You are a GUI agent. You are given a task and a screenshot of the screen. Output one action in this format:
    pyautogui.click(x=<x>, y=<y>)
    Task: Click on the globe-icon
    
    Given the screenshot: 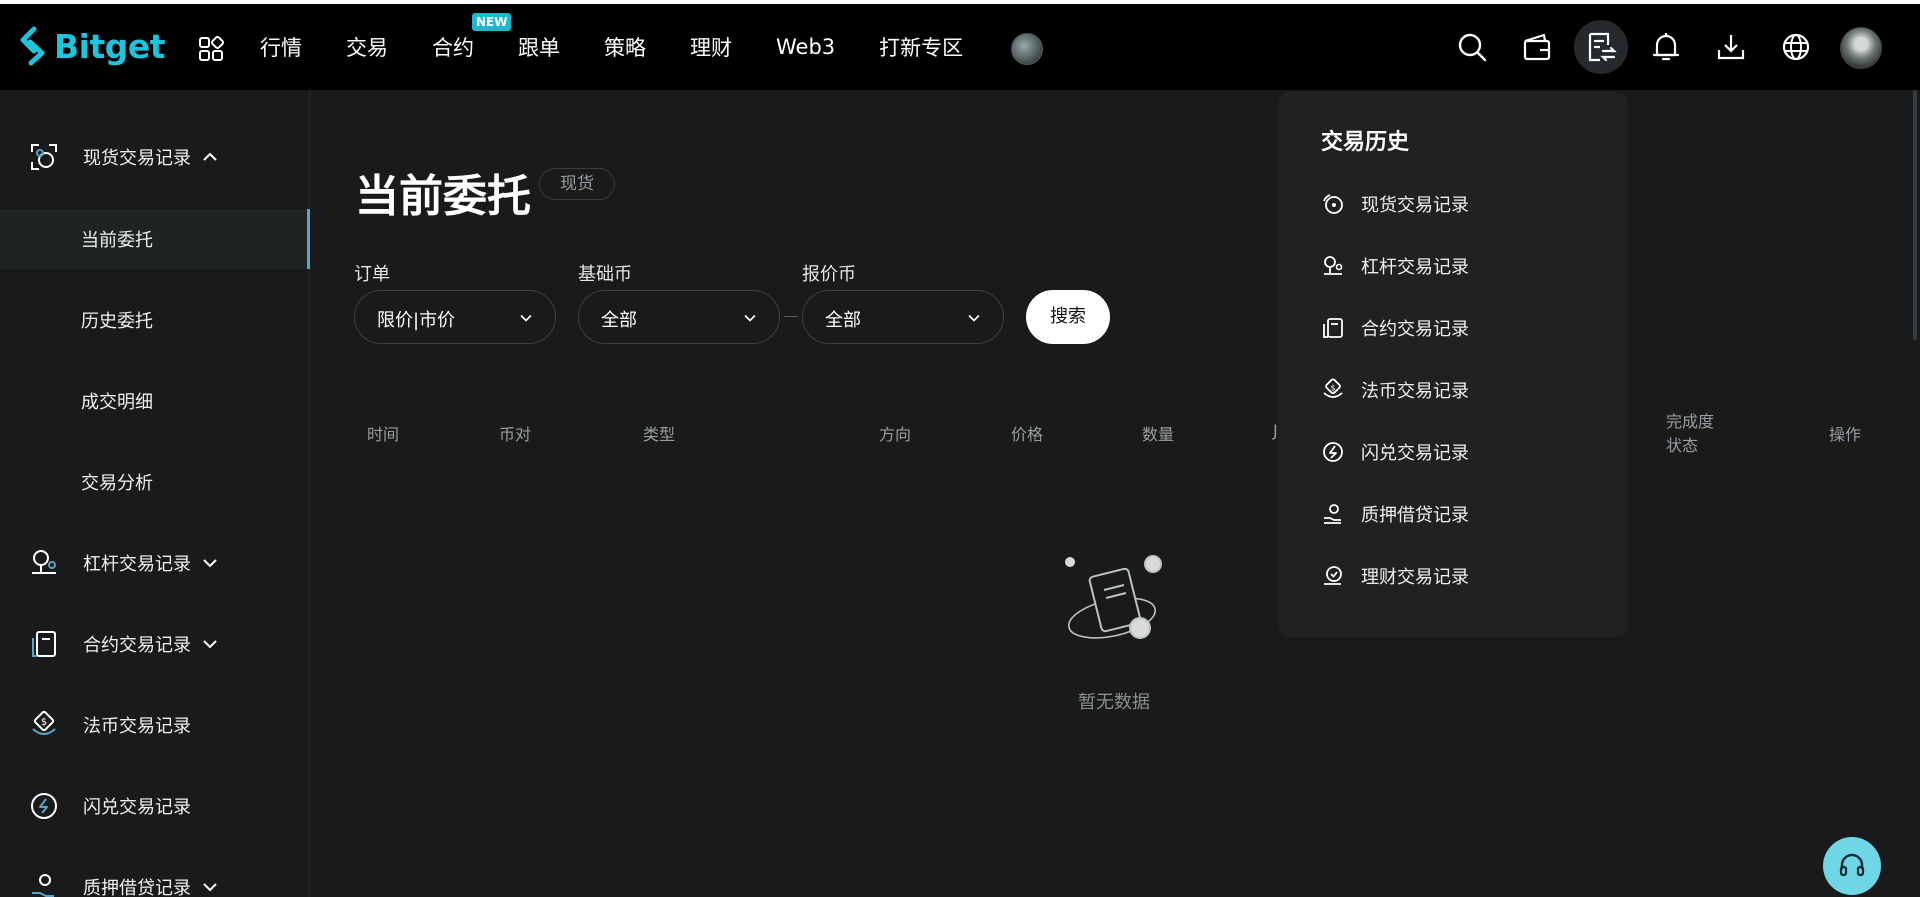 What is the action you would take?
    pyautogui.click(x=1796, y=47)
    